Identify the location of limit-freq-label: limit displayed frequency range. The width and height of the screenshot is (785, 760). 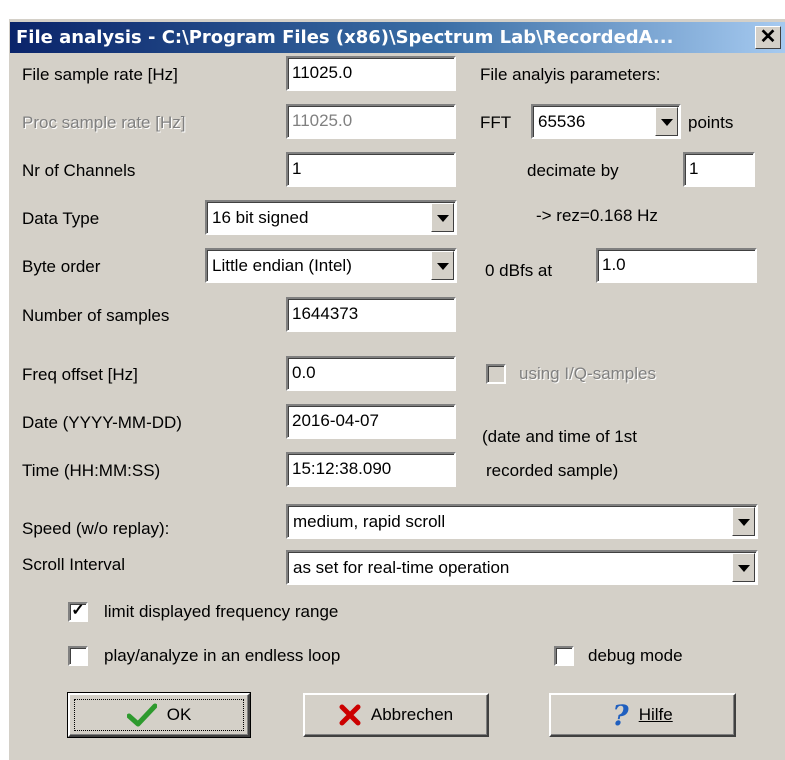
(221, 611).